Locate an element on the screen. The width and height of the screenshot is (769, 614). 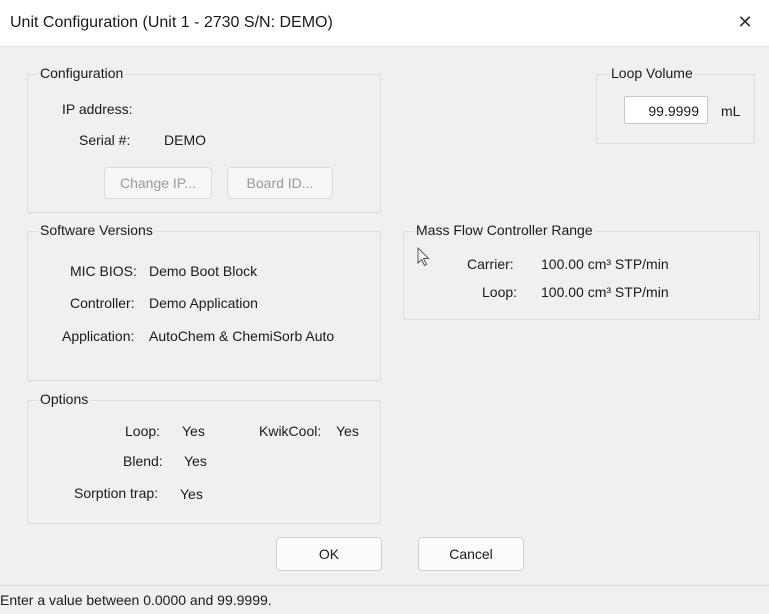
options-legend: Options is located at coordinates (64, 399).